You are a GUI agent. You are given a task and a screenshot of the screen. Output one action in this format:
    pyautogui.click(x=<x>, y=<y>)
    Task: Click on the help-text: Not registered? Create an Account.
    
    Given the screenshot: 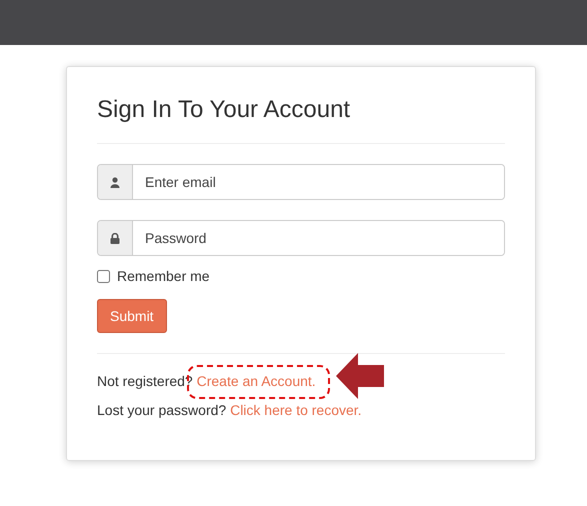 What is the action you would take?
    pyautogui.click(x=301, y=381)
    